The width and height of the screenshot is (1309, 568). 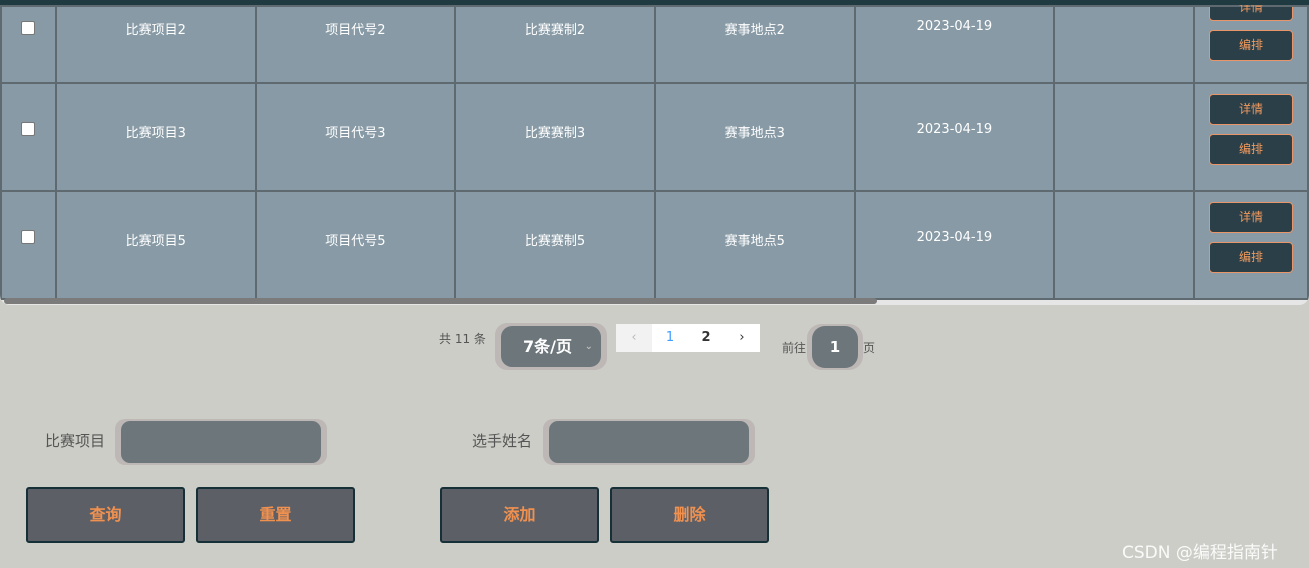 I want to click on query-button: 查询, so click(x=105, y=515).